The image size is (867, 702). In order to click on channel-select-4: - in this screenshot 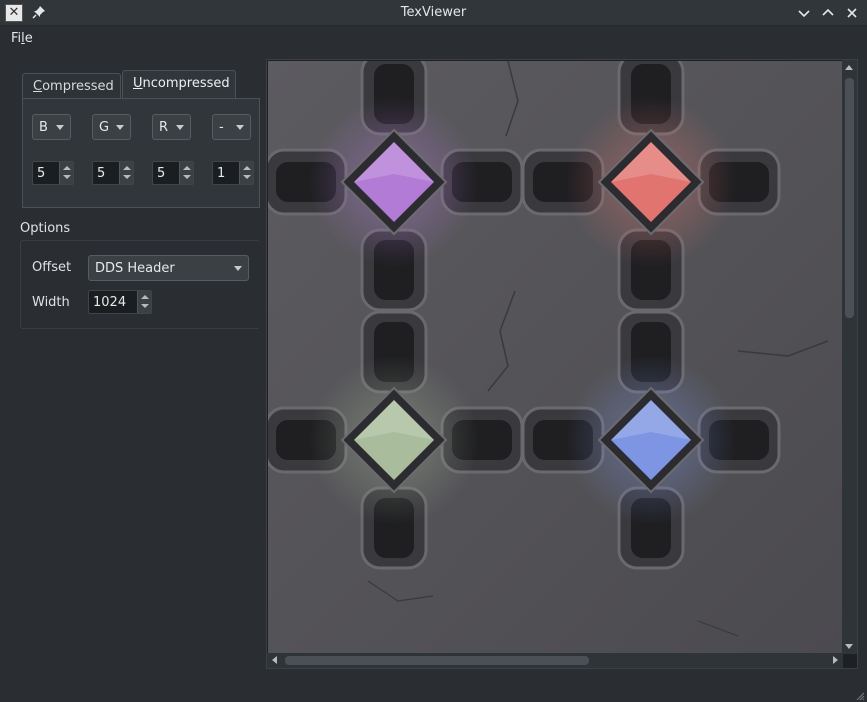, I will do `click(231, 127)`.